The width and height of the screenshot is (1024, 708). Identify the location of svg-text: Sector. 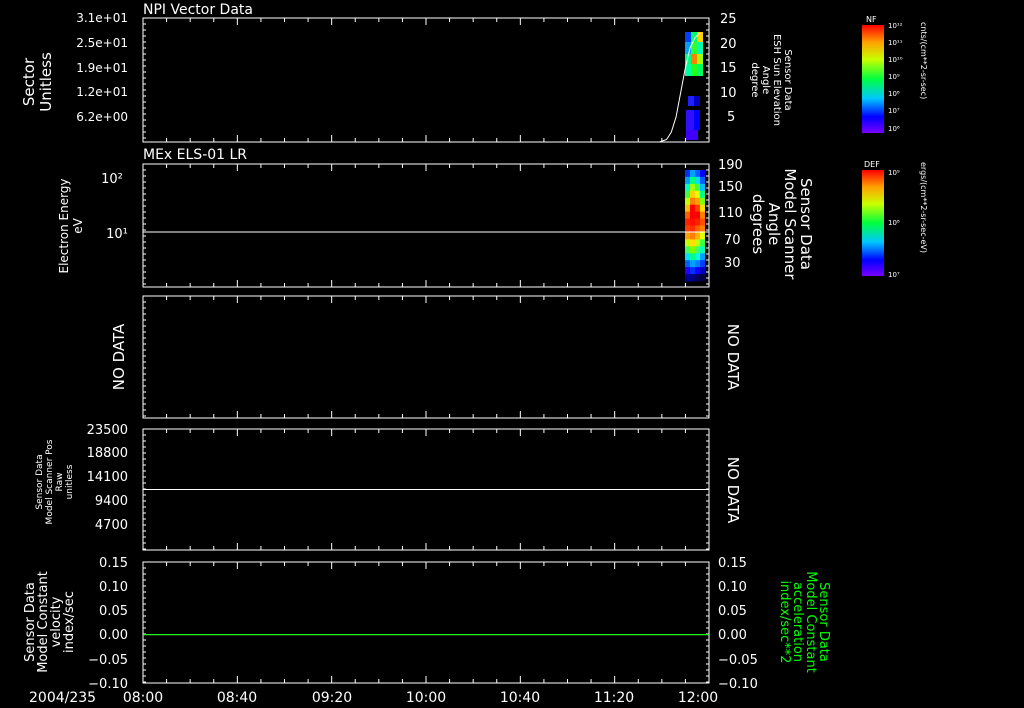
(29, 81).